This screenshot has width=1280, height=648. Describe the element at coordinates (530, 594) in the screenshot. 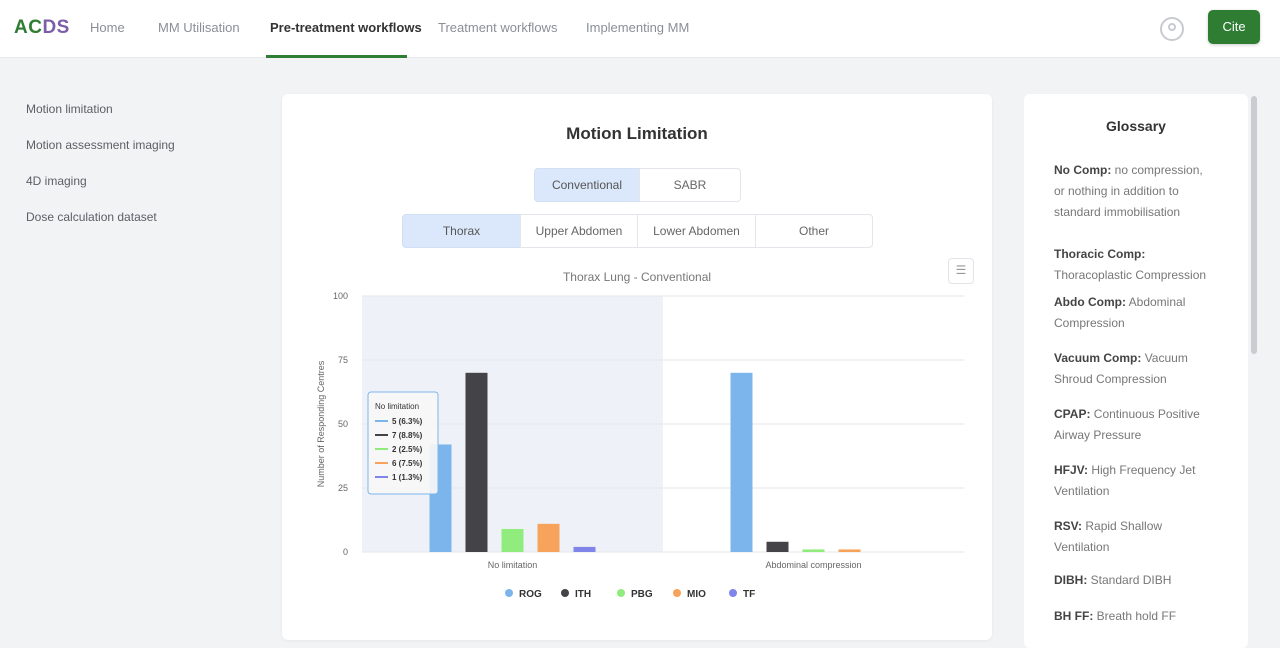

I see `legend-label: ROG` at that location.